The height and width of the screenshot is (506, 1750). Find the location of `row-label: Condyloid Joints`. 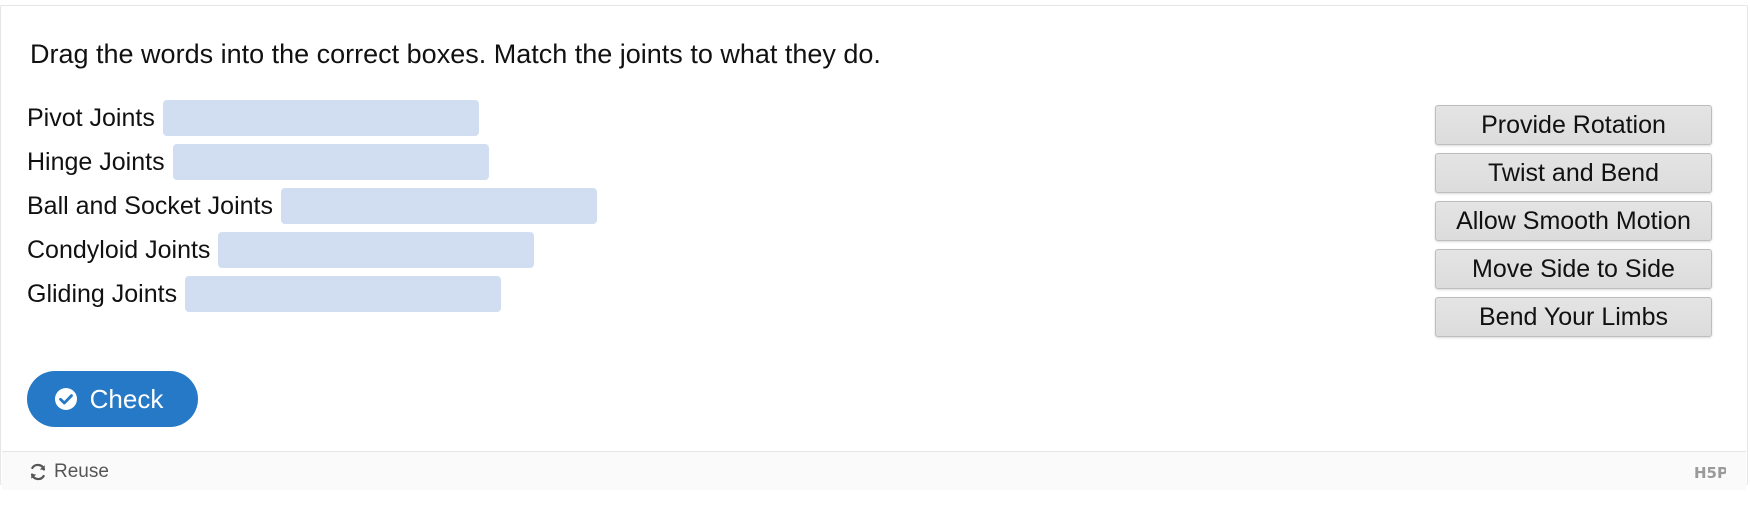

row-label: Condyloid Joints is located at coordinates (119, 249).